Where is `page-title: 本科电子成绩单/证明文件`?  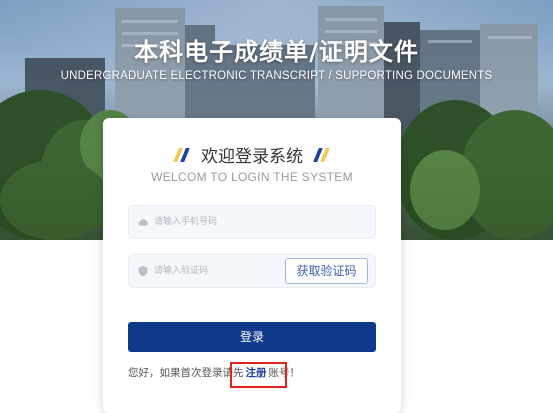
page-title: 本科电子成绩单/证明文件 is located at coordinates (276, 52).